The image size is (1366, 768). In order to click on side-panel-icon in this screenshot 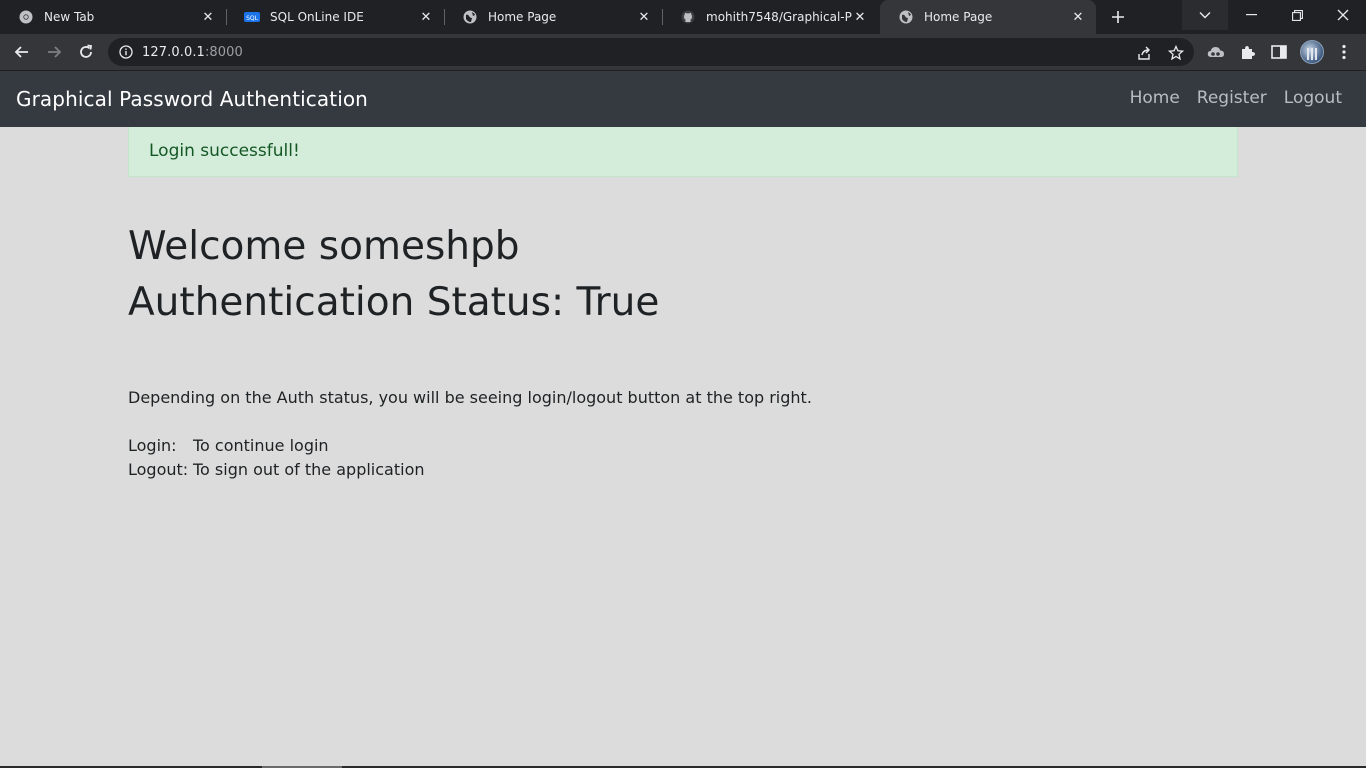, I will do `click(1279, 52)`.